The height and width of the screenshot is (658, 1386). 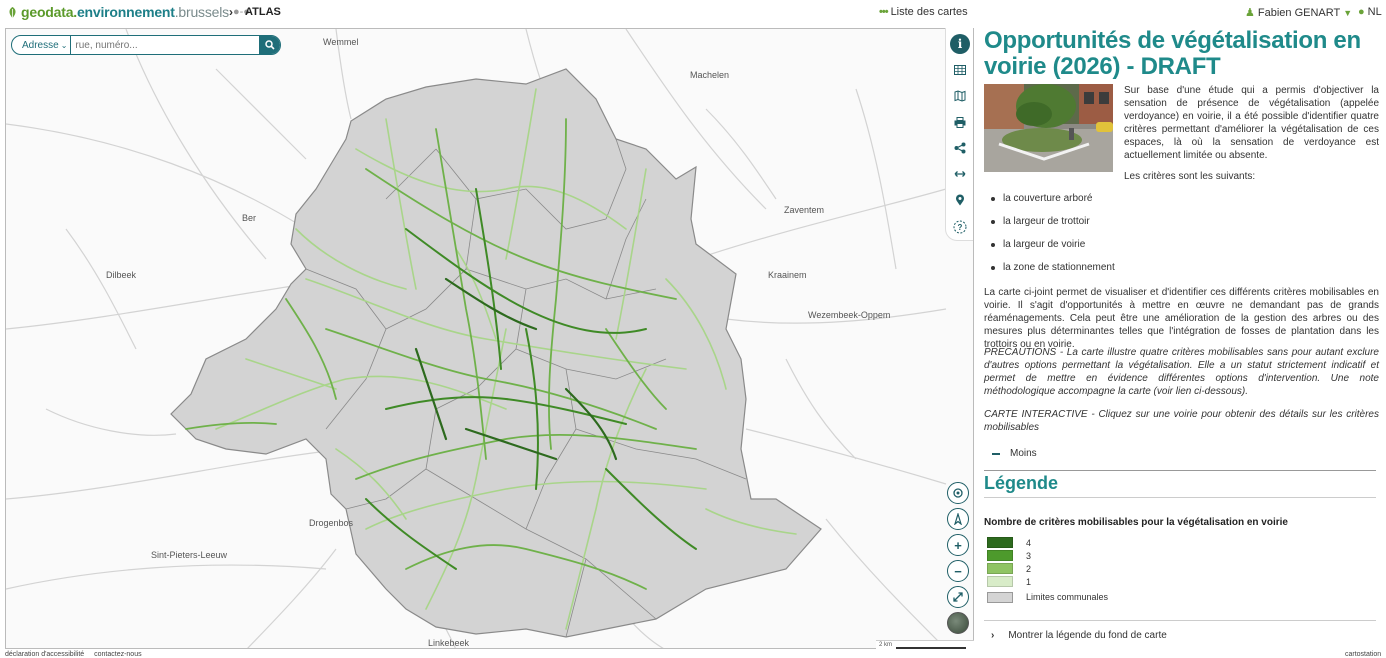 I want to click on legend-item: 1, so click(x=1047, y=581).